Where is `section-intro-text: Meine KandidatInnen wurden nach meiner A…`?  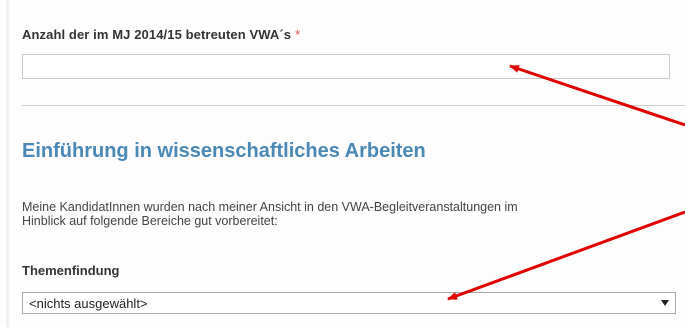
section-intro-text: Meine KandidatInnen wurden nach meiner A… is located at coordinates (342, 214).